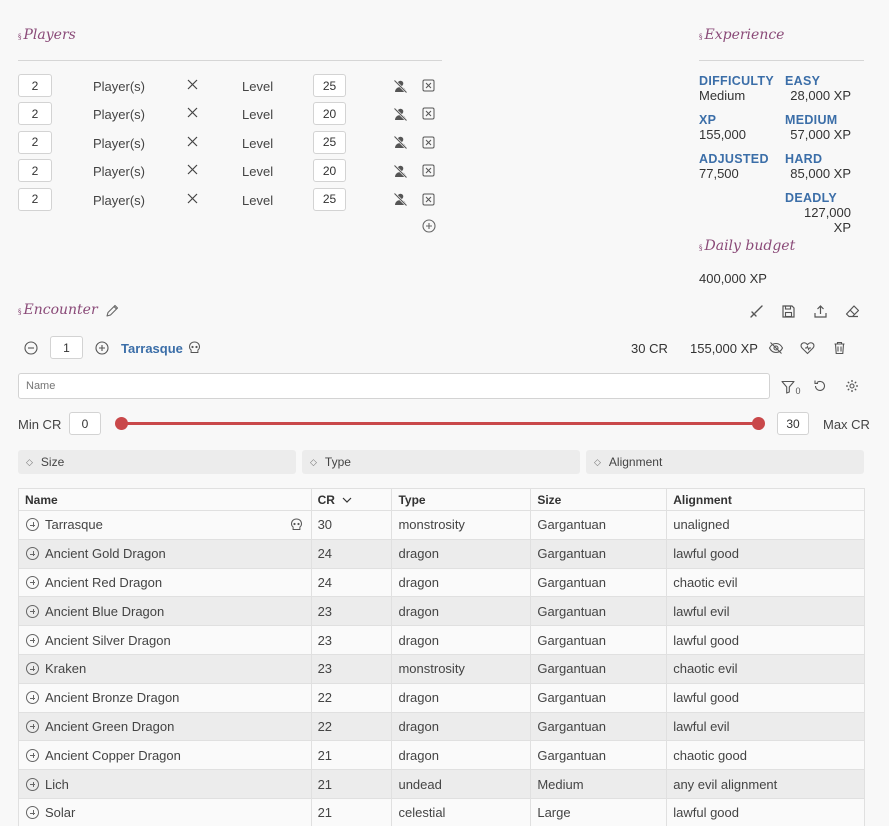  I want to click on export-icon, so click(820, 311).